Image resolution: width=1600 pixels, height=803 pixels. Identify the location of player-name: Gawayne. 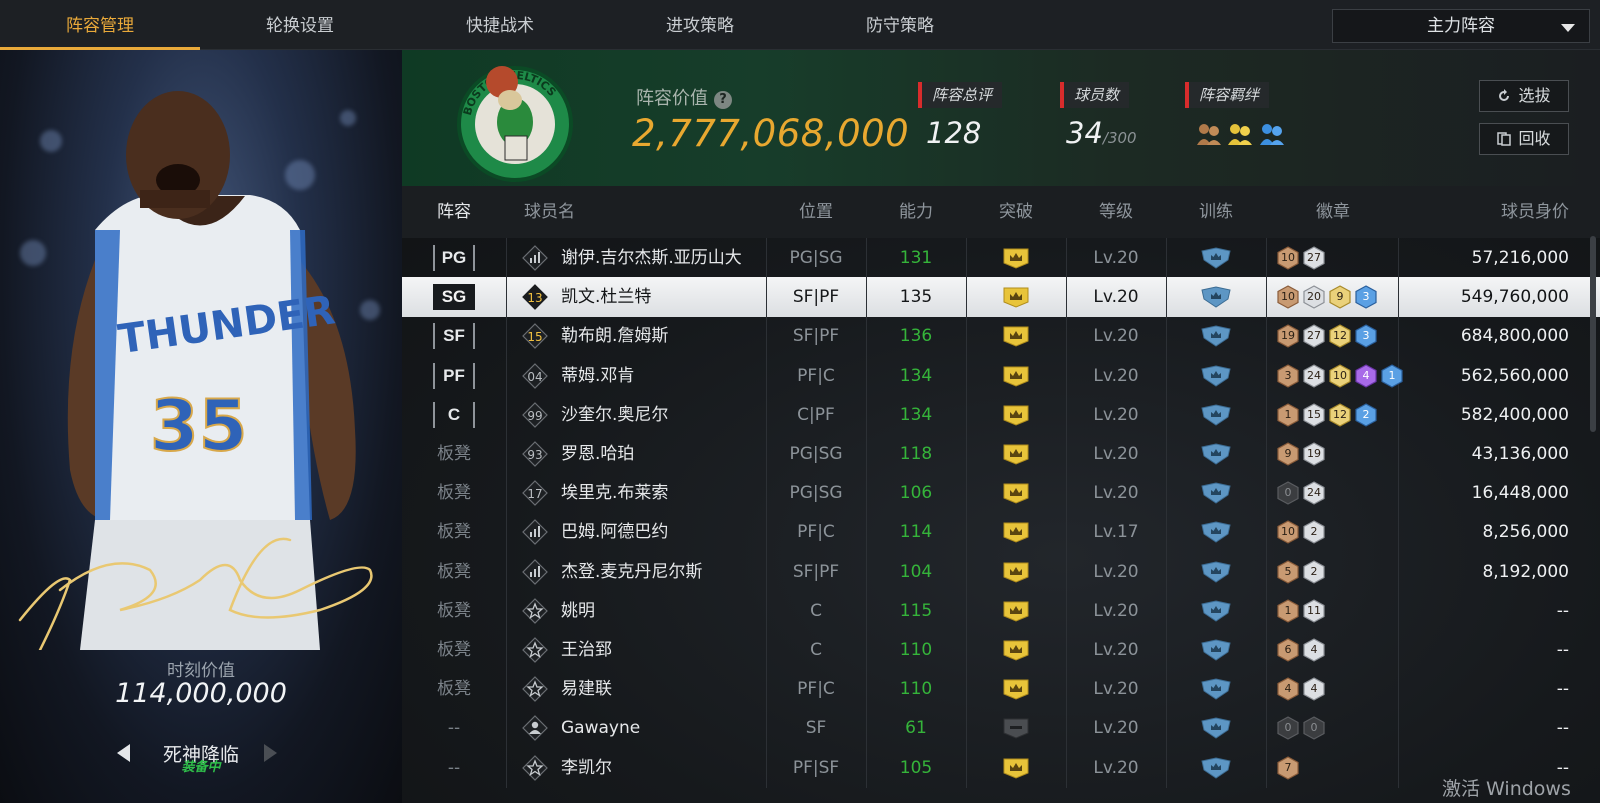
(600, 728).